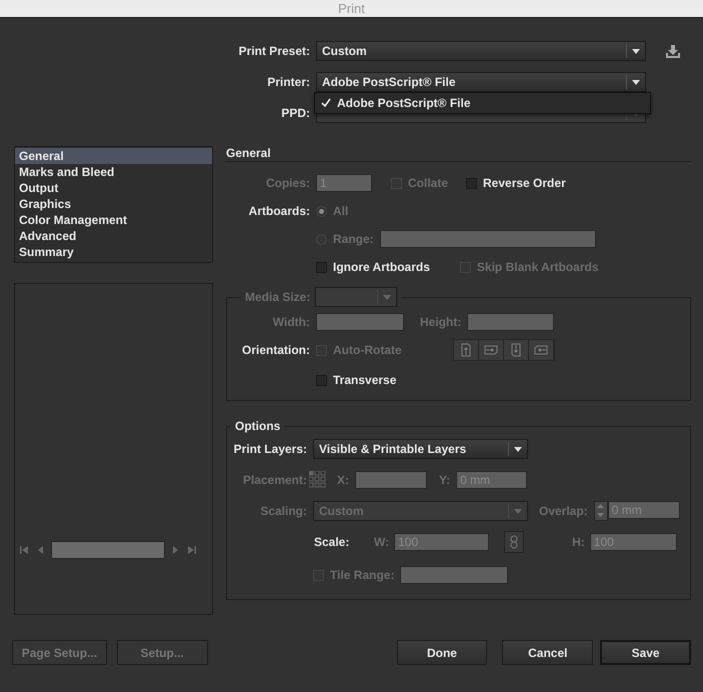  I want to click on dialog-button: Cancel, so click(548, 652).